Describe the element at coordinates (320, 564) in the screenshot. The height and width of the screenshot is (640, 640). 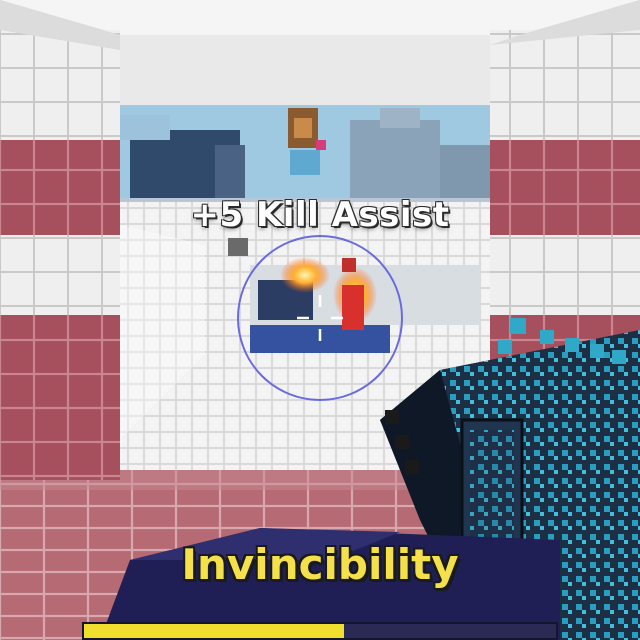
I see `ability-name: Invincibility` at that location.